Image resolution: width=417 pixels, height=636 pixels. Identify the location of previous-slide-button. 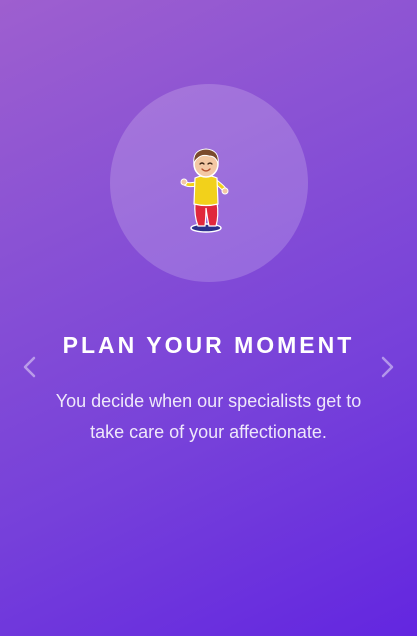
(30, 367).